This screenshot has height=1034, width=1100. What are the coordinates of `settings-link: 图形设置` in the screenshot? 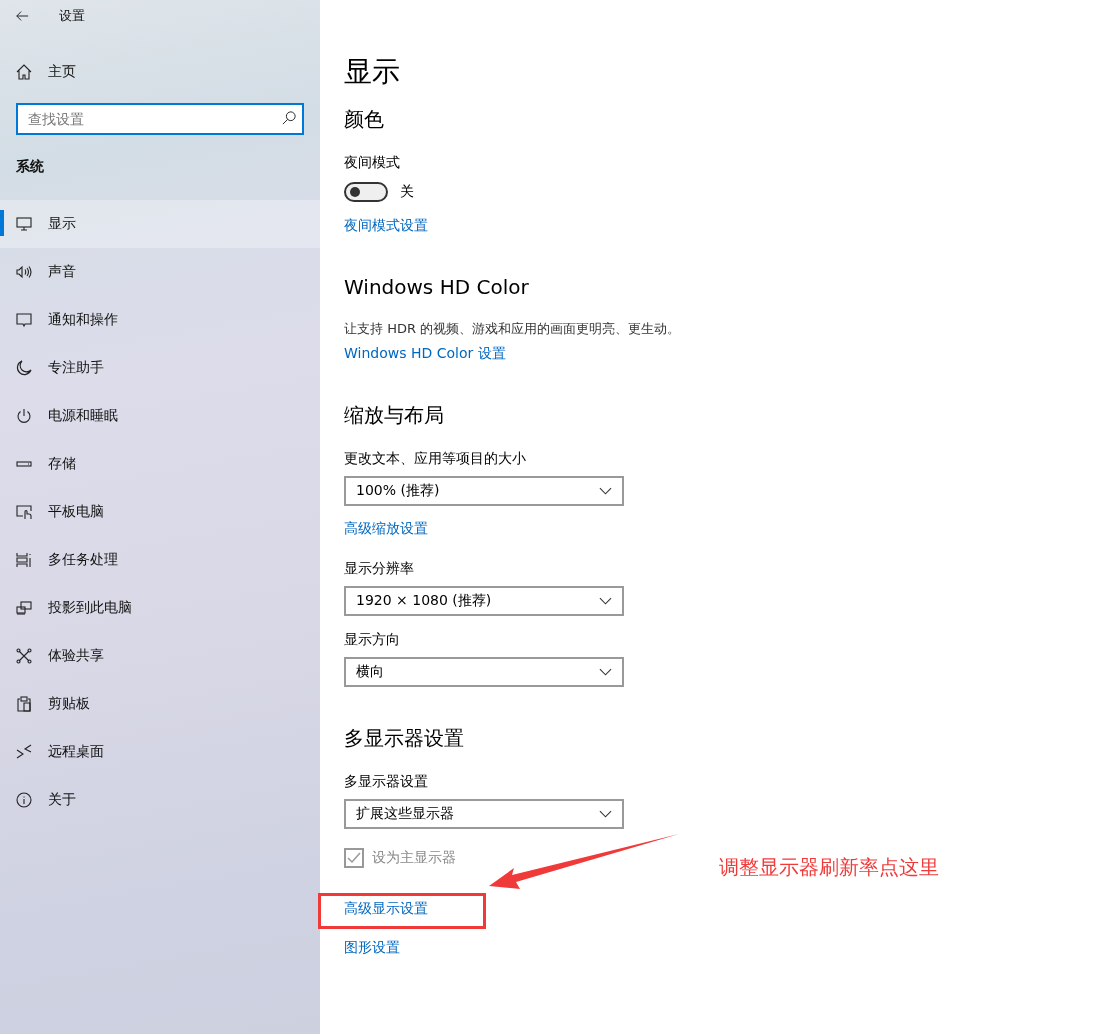 It's located at (372, 948).